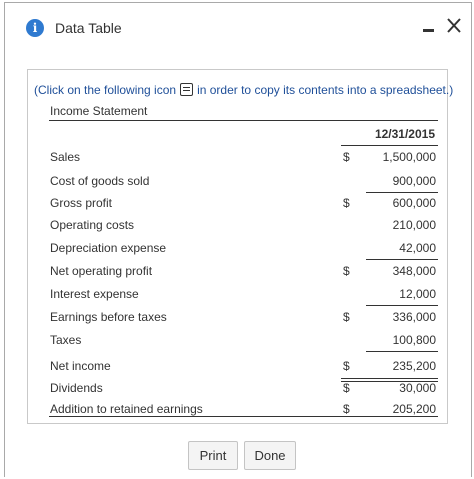 Image resolution: width=474 pixels, height=479 pixels. What do you see at coordinates (404, 134) in the screenshot?
I see `column-header-date: 12/31/2015` at bounding box center [404, 134].